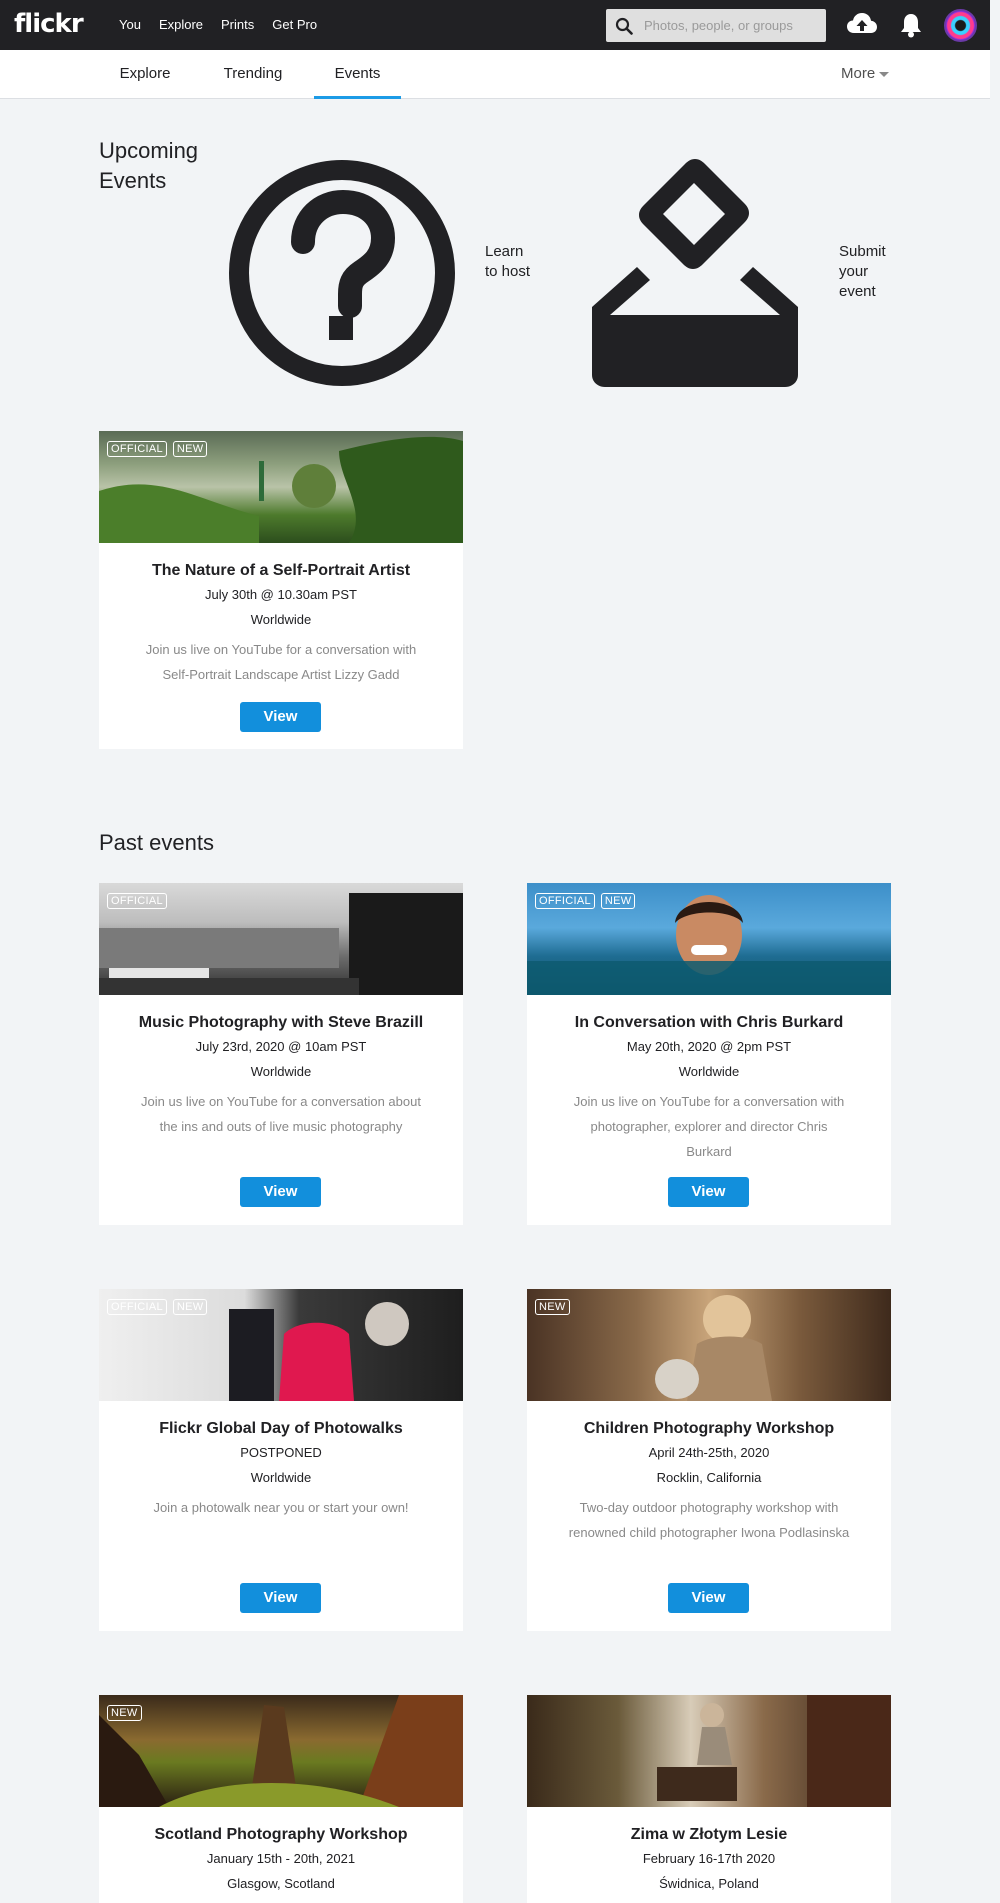 Image resolution: width=1000 pixels, height=1903 pixels. I want to click on event-location: Świdnica, Poland, so click(709, 1883).